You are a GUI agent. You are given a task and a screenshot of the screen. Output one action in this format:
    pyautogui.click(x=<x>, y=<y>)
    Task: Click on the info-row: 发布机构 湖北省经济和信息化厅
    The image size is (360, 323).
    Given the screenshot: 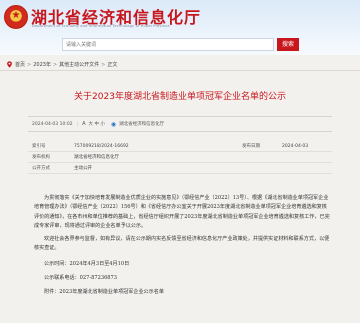 What is the action you would take?
    pyautogui.click(x=180, y=157)
    